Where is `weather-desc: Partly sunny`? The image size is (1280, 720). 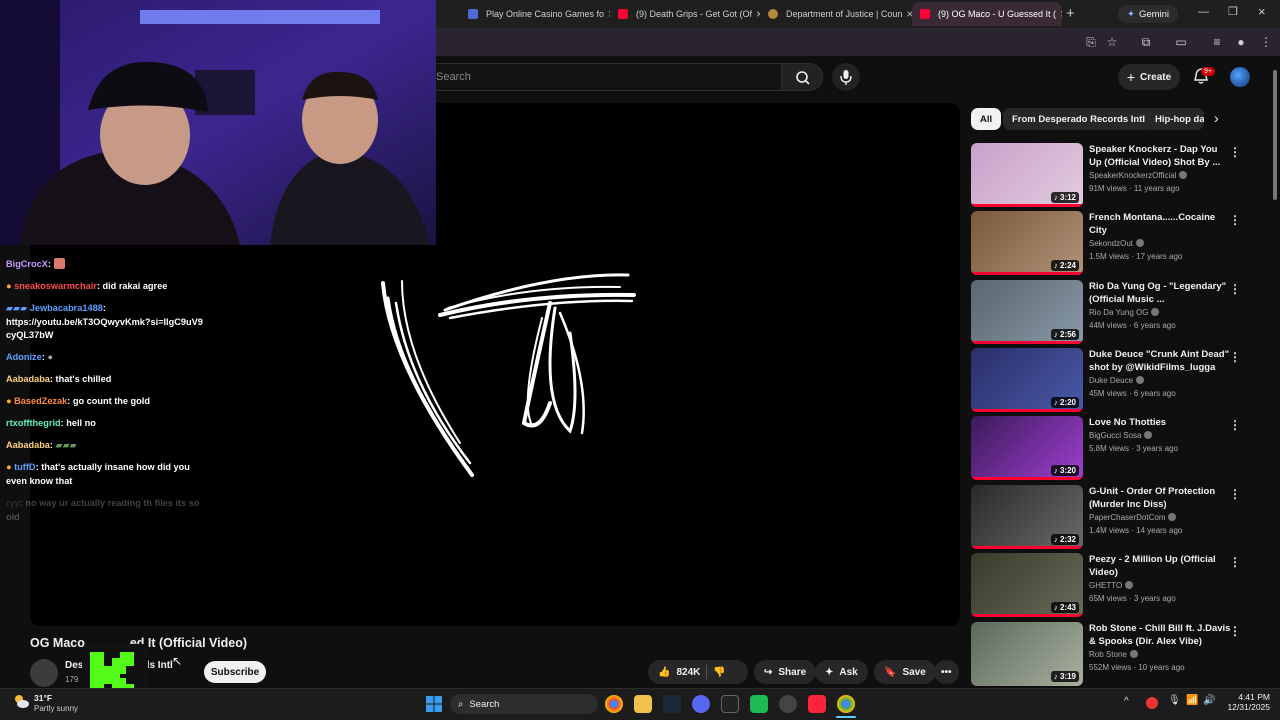 weather-desc: Partly sunny is located at coordinates (56, 708).